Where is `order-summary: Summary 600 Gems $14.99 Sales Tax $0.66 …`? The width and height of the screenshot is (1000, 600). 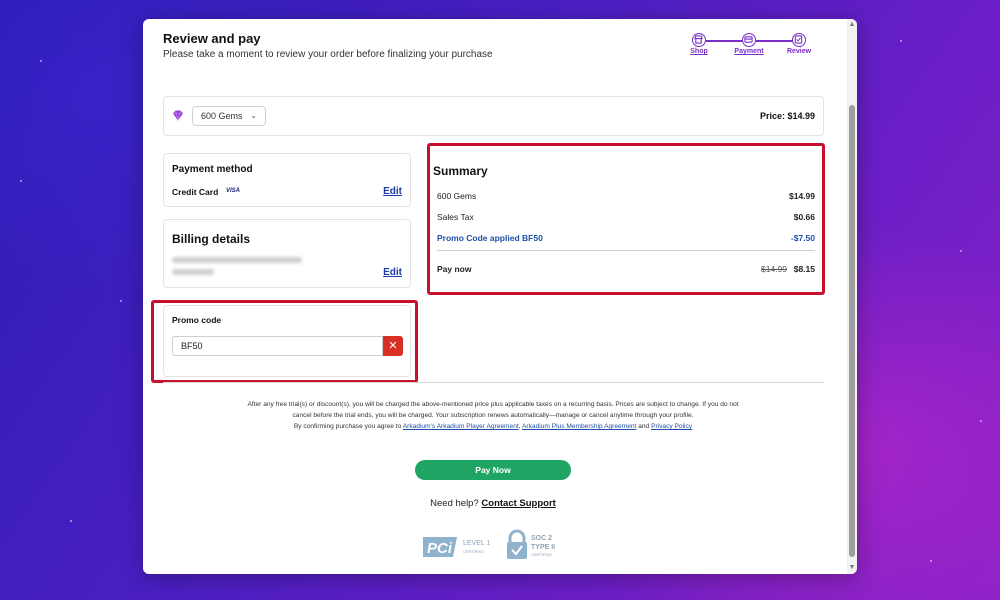 order-summary: Summary 600 Gems $14.99 Sales Tax $0.66 … is located at coordinates (626, 219).